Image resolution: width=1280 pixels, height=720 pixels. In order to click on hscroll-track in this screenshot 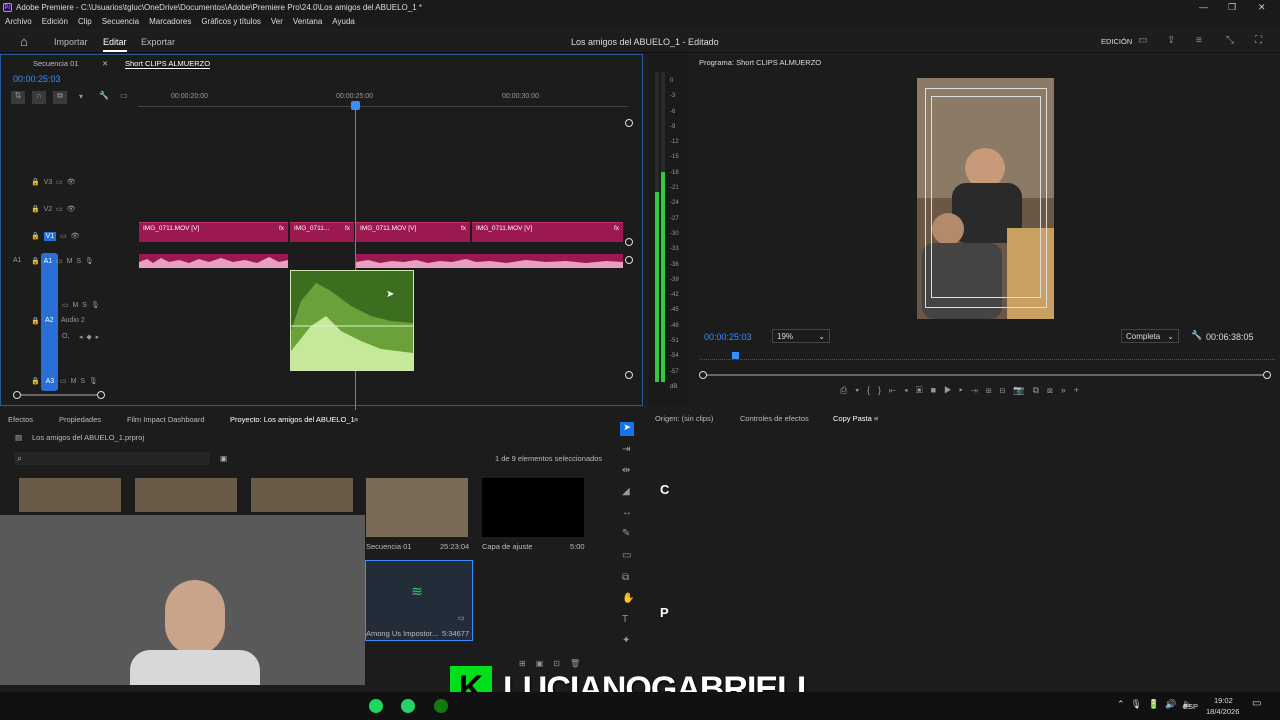, I will do `click(59, 395)`.